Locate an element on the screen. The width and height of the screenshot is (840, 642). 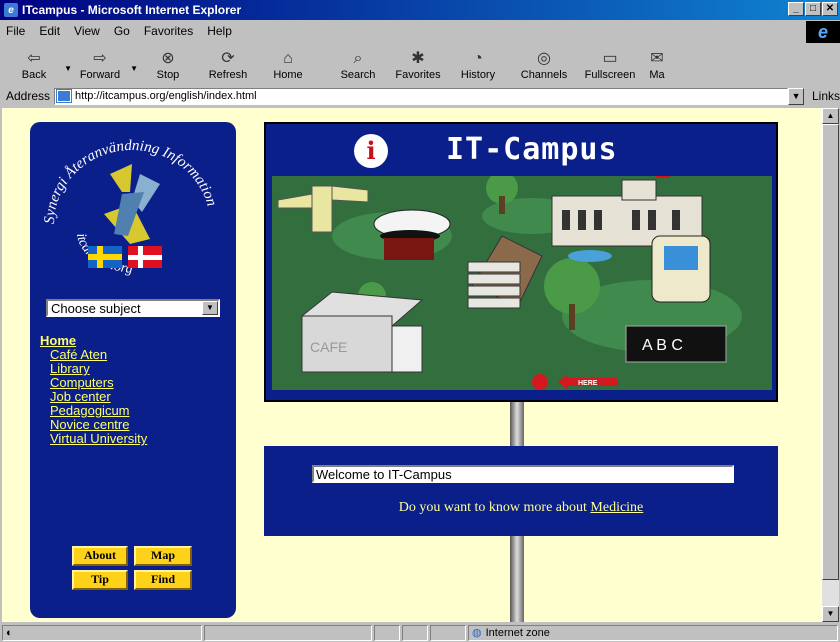
fullscreen-icon: ▭ is located at coordinates (610, 58).